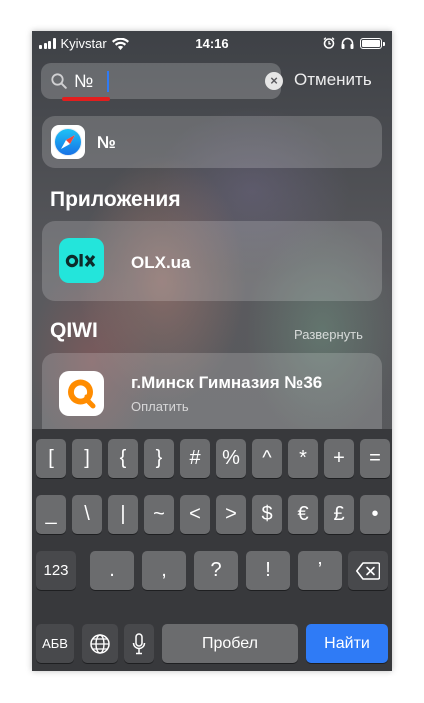 The width and height of the screenshot is (424, 703). I want to click on key: %, so click(231, 458).